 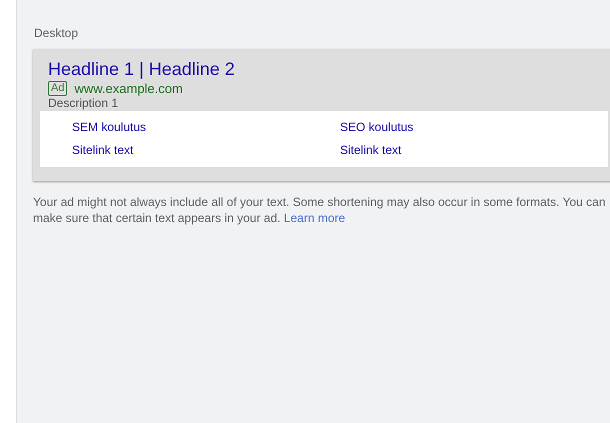 What do you see at coordinates (320, 210) in the screenshot?
I see `info-text: Your ad might not always include all of your text. Some shortening may also occur in some formats. You can make sure that certain text appears in your ad. Learn more` at bounding box center [320, 210].